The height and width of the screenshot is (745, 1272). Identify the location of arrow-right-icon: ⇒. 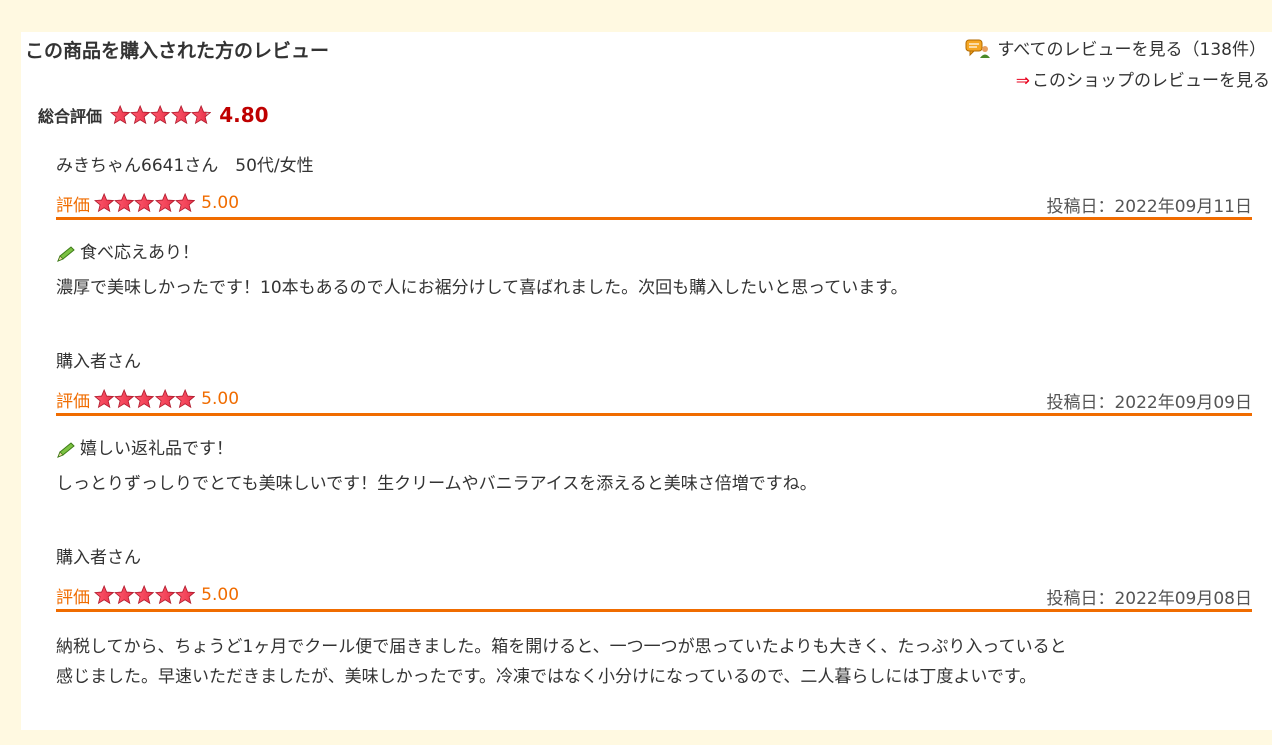
(1022, 81).